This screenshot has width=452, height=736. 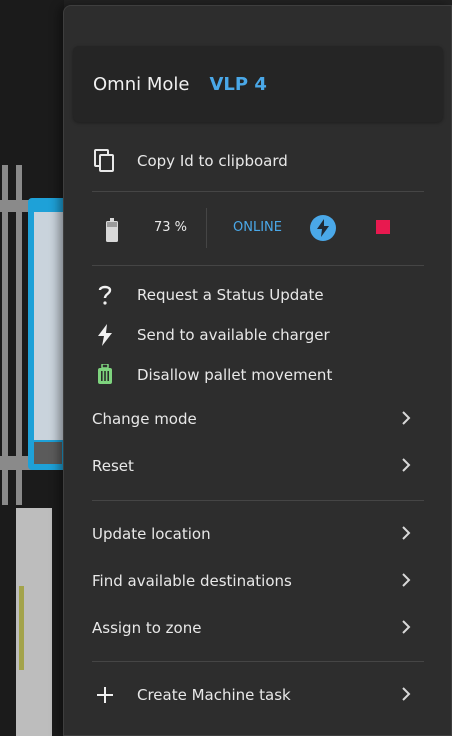 I want to click on charging-bolt-icon, so click(x=323, y=228).